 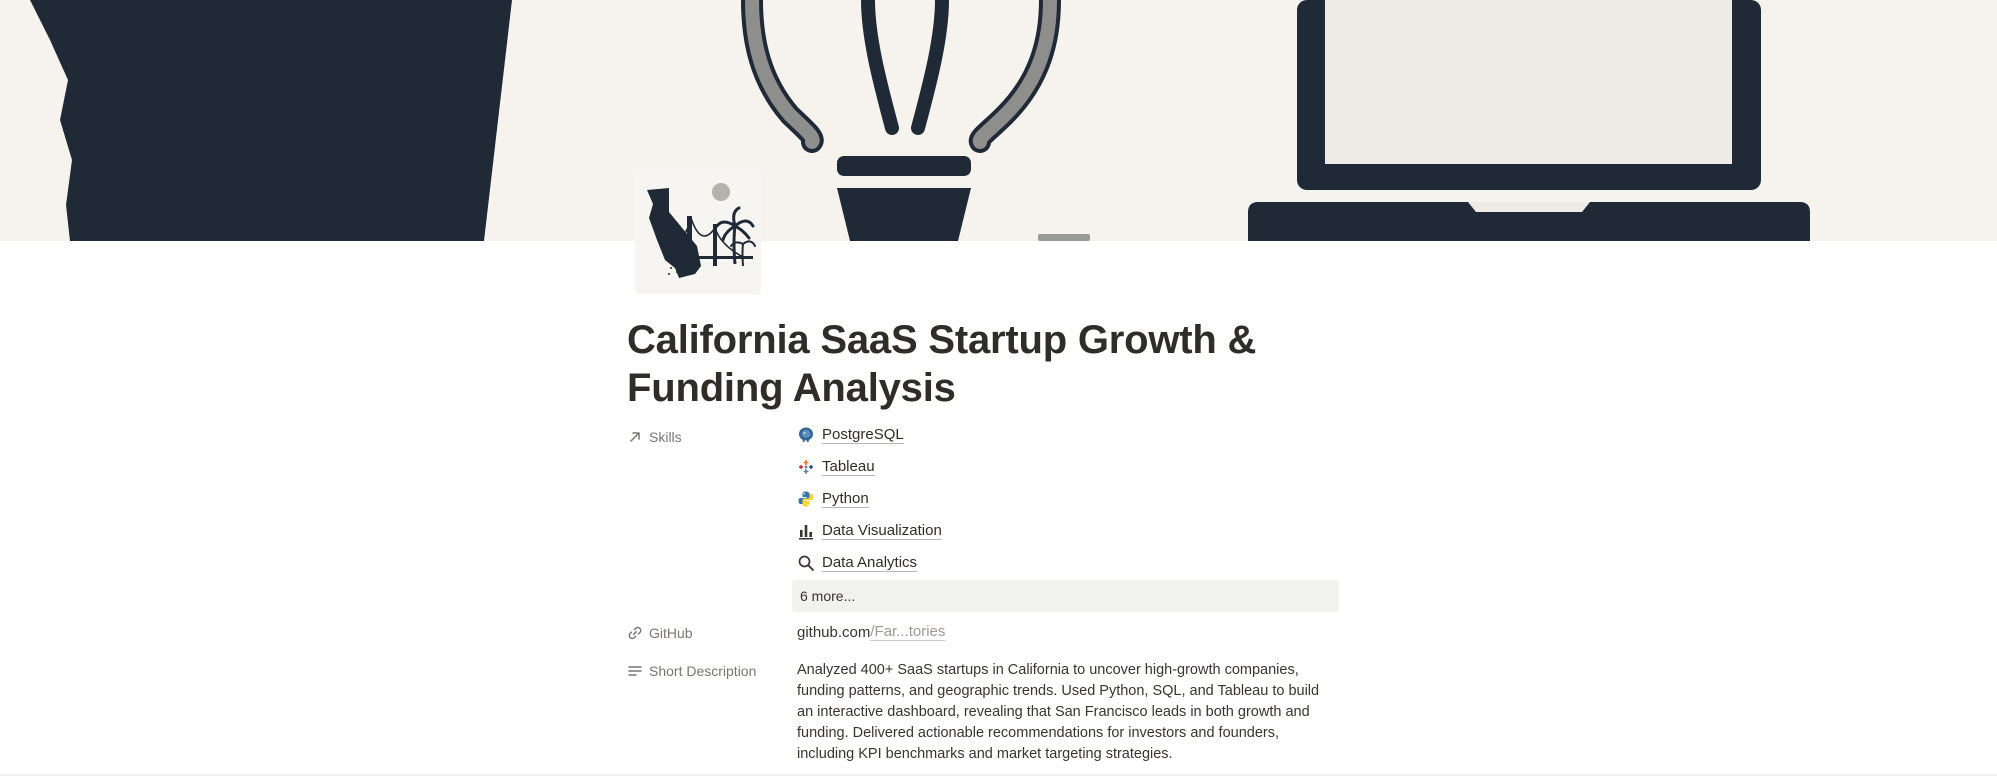 I want to click on skill-item-data-analytics: Data Analytics, so click(x=857, y=563).